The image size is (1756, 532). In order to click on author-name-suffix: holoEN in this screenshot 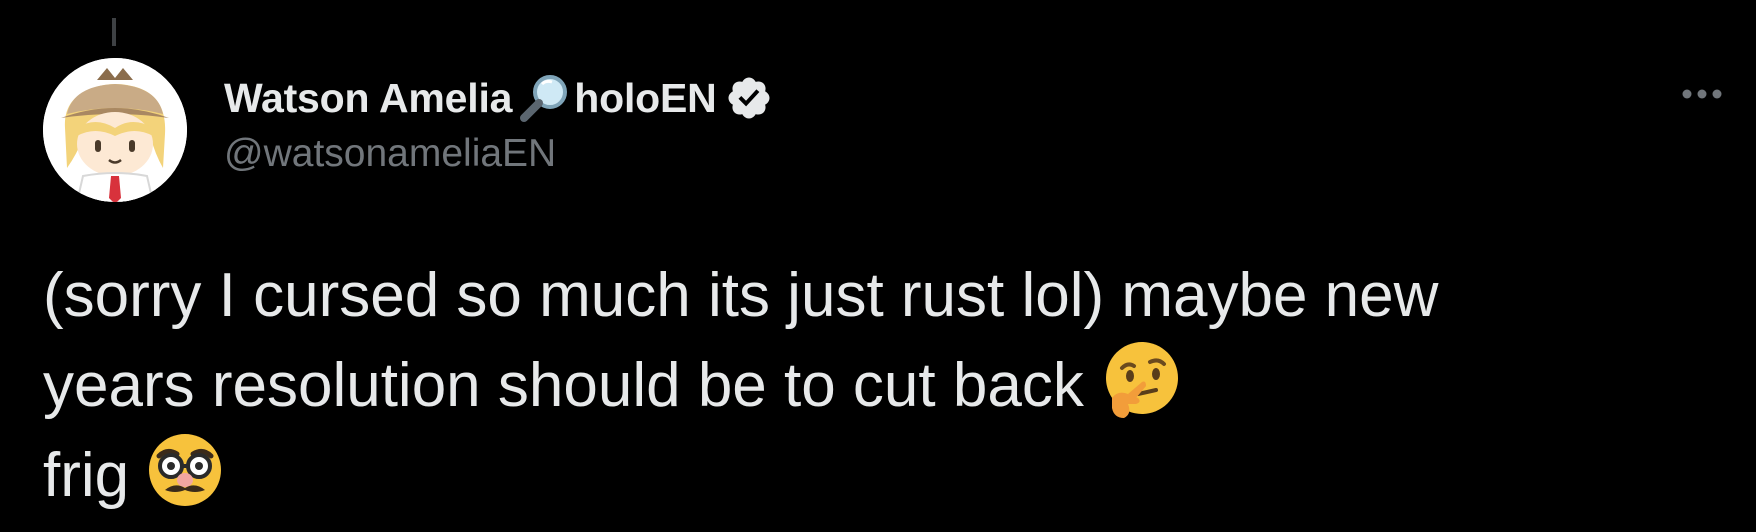, I will do `click(645, 98)`.